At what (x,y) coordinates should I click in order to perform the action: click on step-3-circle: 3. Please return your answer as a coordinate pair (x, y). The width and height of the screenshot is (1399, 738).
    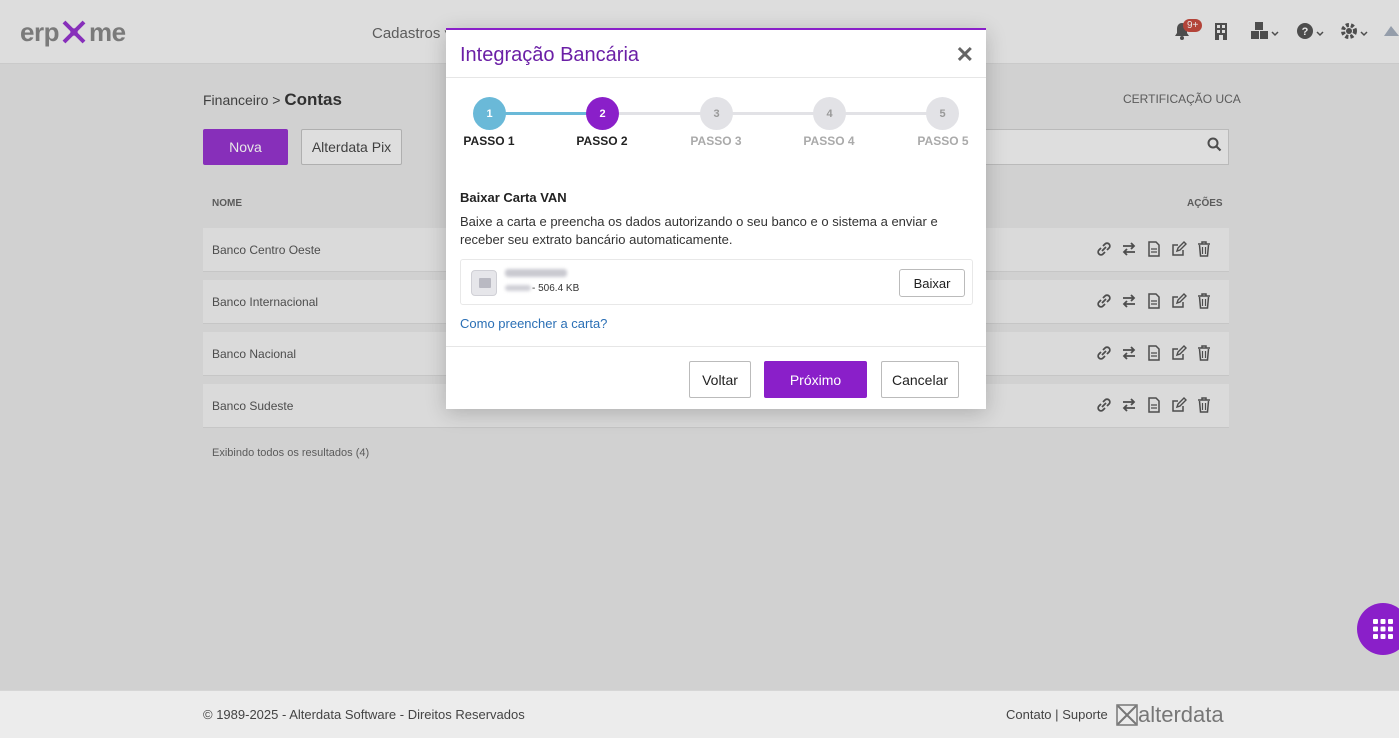
    Looking at the image, I should click on (716, 113).